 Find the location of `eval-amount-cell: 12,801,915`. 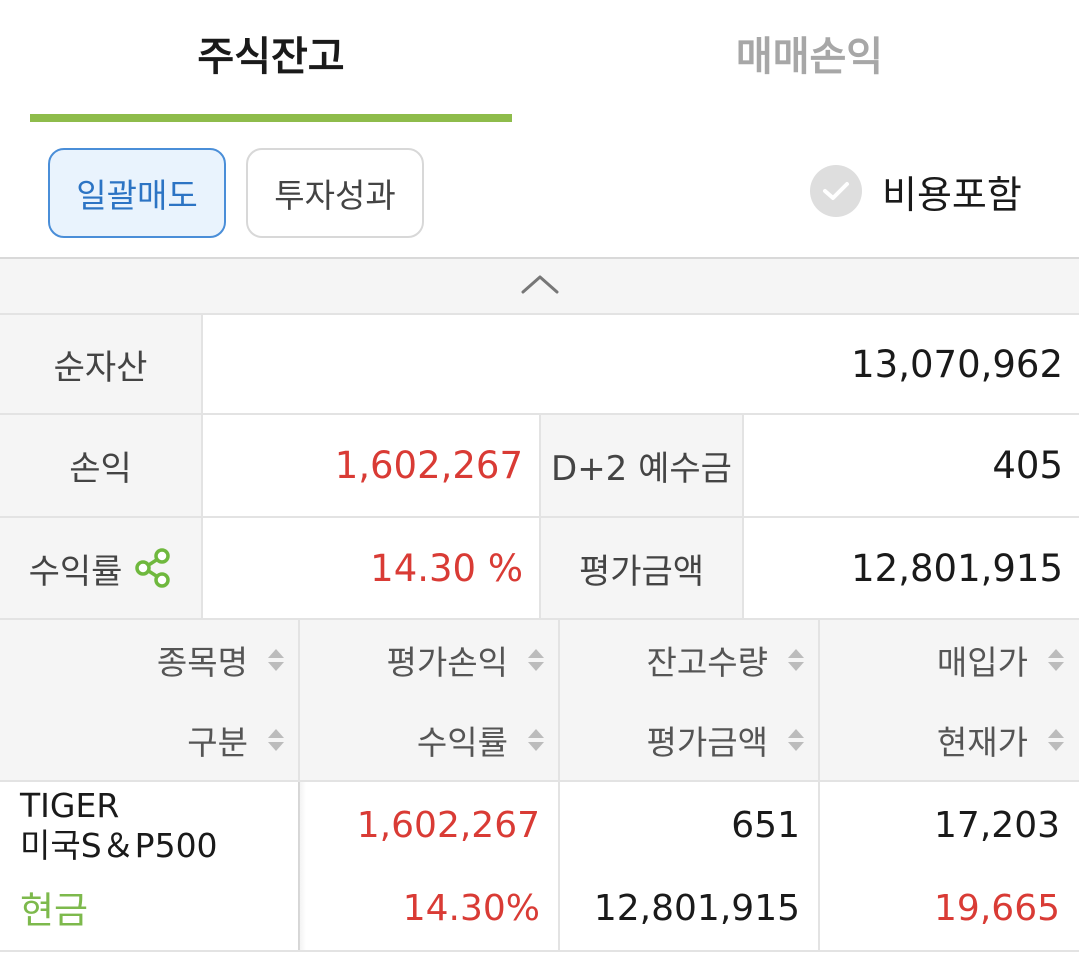

eval-amount-cell: 12,801,915 is located at coordinates (696, 908).